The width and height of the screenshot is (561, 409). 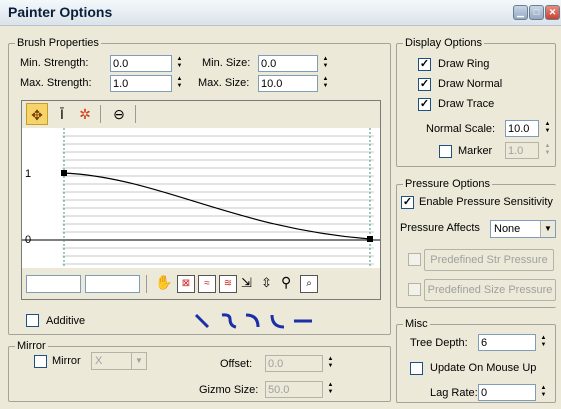 I want to click on zoom-horizontal-icon: ⇲, so click(x=246, y=283).